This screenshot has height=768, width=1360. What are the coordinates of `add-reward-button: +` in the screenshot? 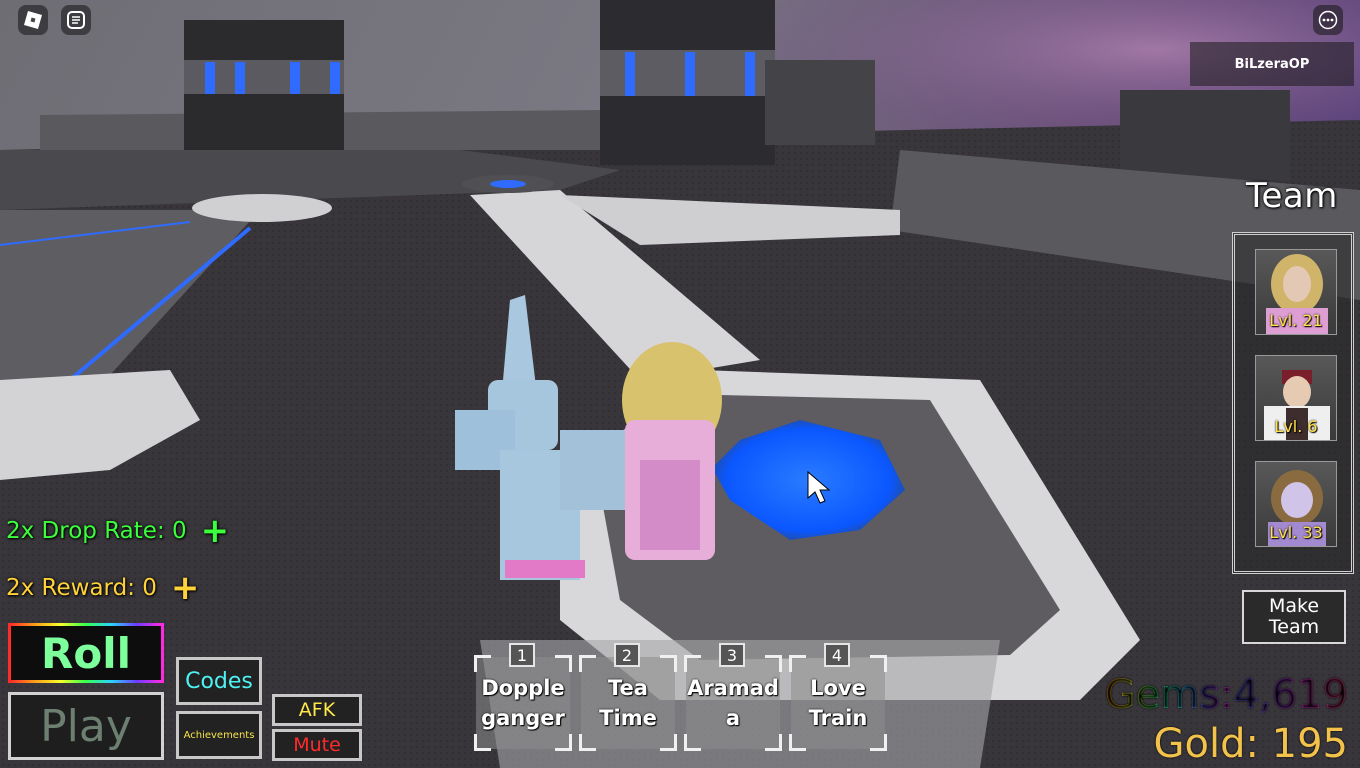 It's located at (185, 588).